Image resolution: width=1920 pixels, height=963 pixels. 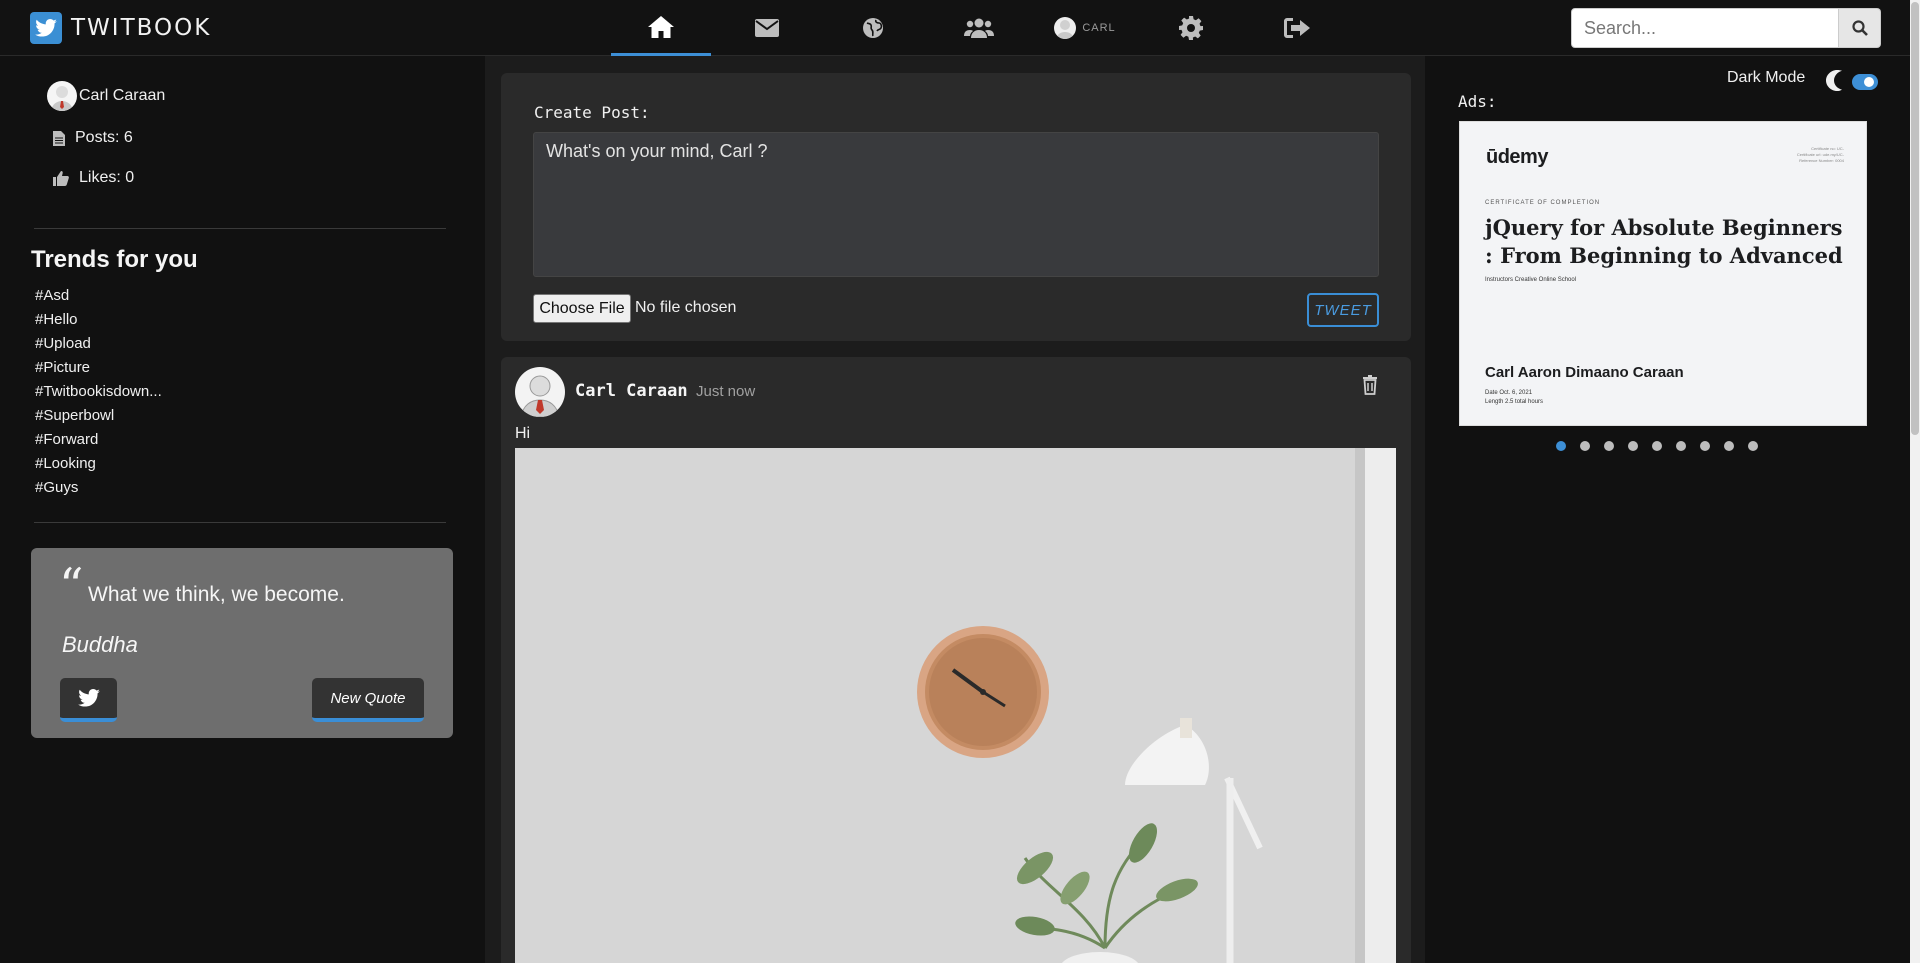 I want to click on certificate-length: Length 2.5 total hours, so click(x=1514, y=402).